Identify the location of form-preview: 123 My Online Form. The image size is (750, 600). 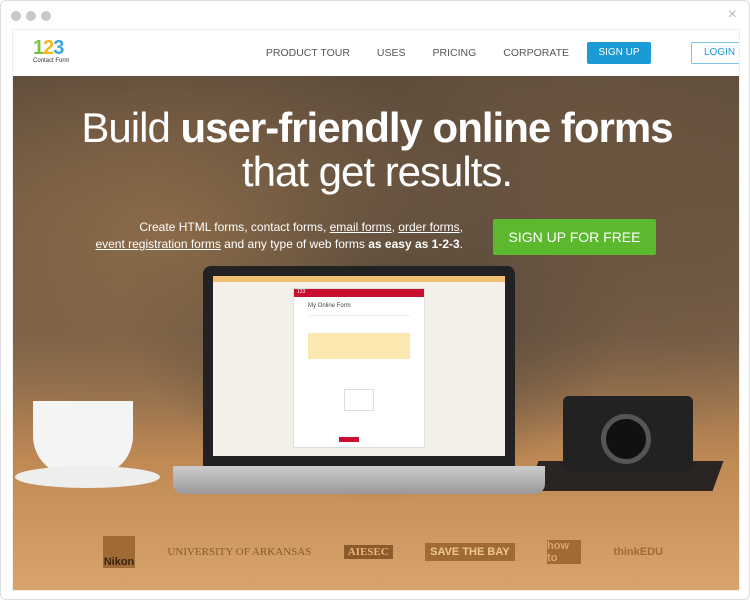
(359, 368).